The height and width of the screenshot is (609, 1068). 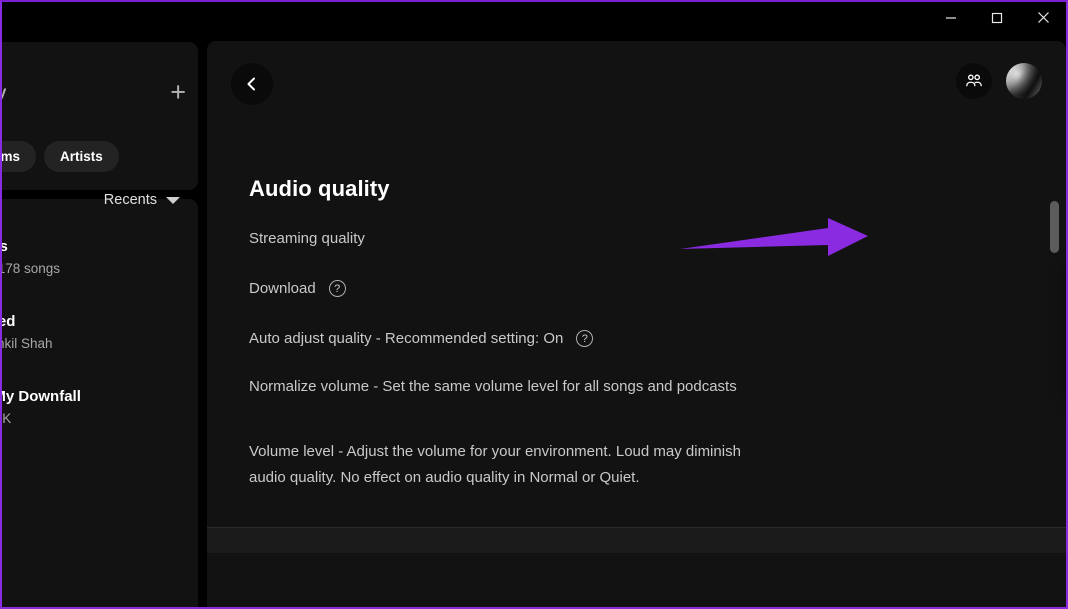 I want to click on list-item: To My Downfall • MGK, so click(x=102, y=407).